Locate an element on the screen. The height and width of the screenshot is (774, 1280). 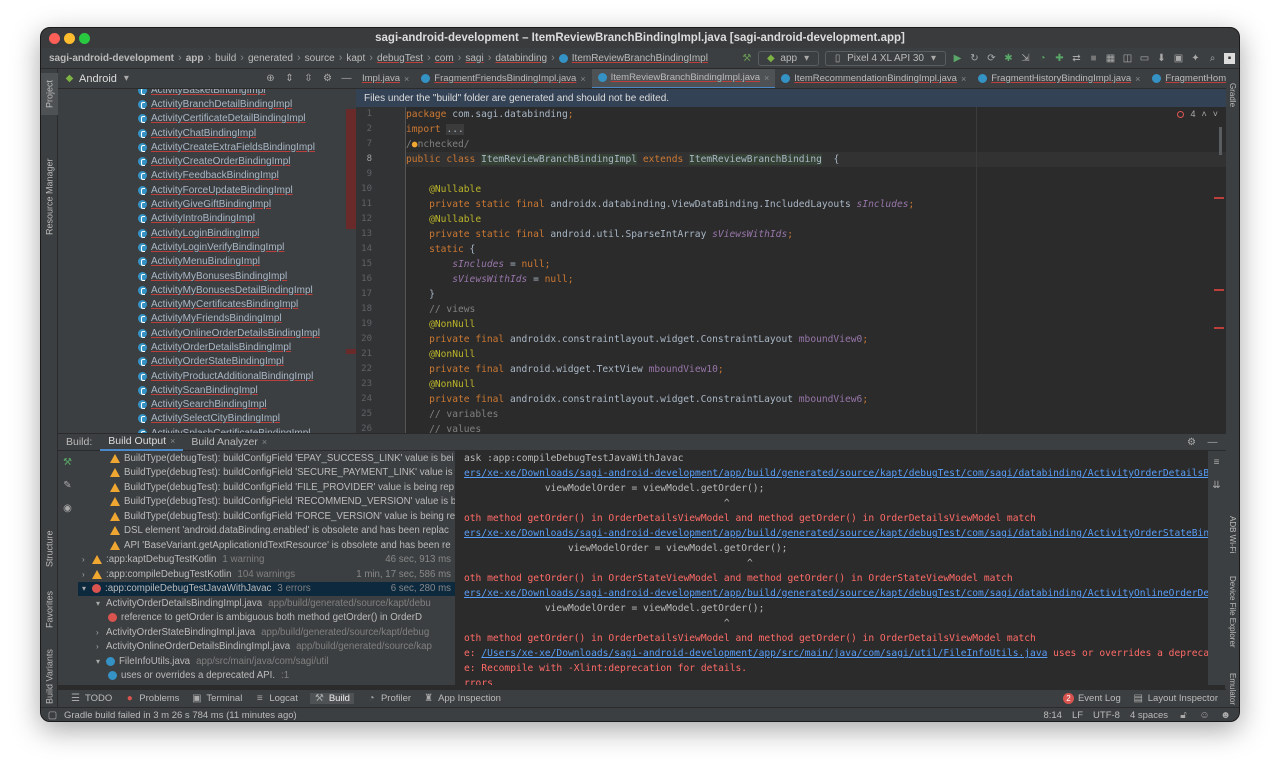
build-tree-row: uses or overrides a deprecated API.:1 is located at coordinates (266, 676).